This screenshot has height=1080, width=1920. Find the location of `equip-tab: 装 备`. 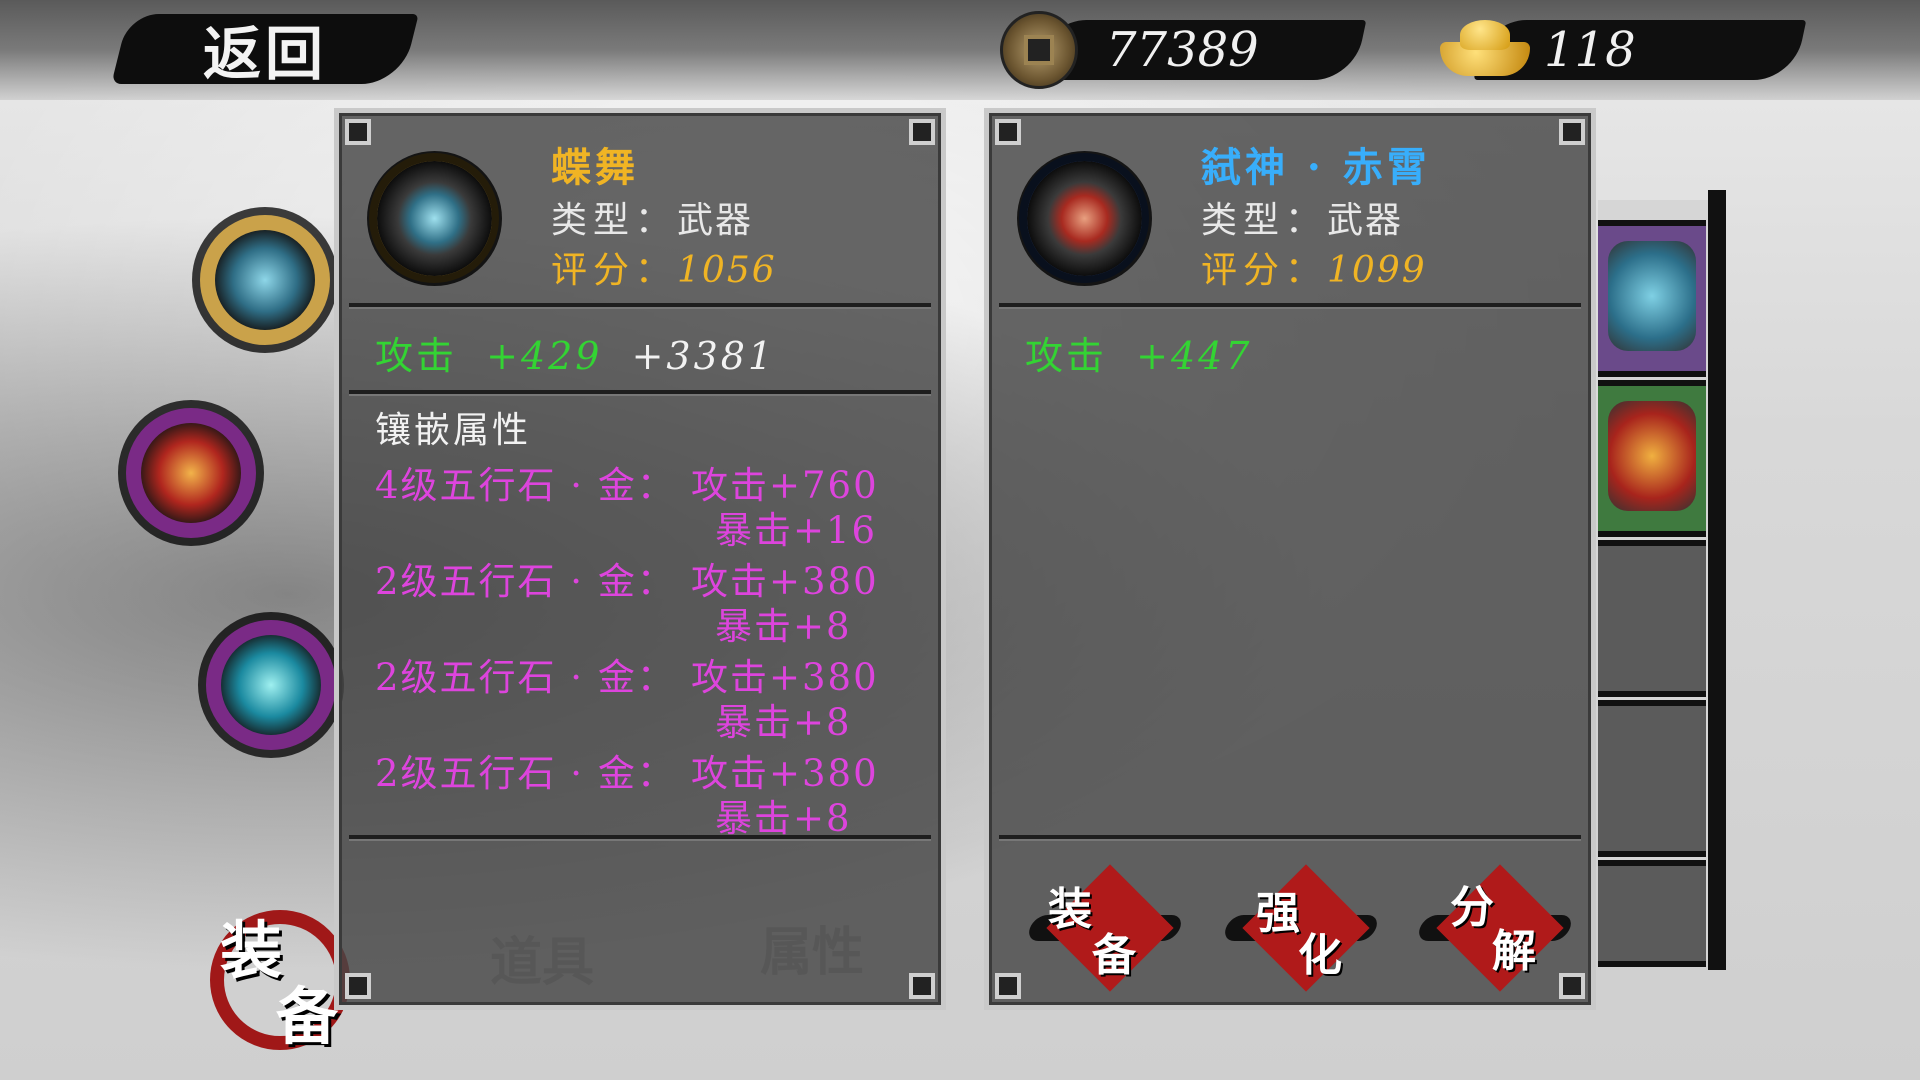

equip-tab: 装 备 is located at coordinates (270, 970).